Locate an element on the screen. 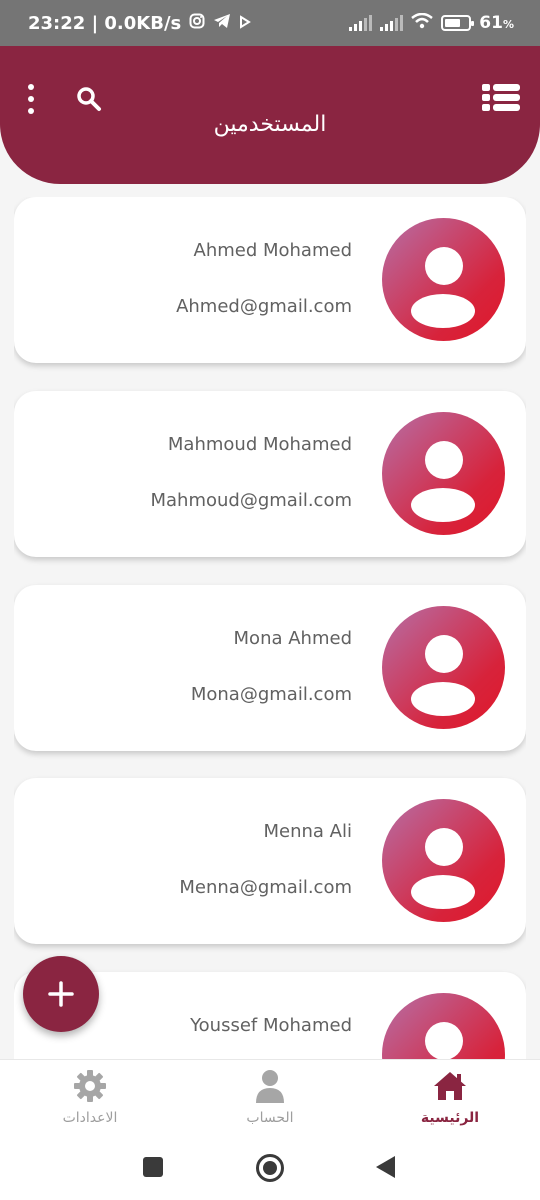 The image size is (540, 1200). user-name: Ahmed Mohamed is located at coordinates (273, 250).